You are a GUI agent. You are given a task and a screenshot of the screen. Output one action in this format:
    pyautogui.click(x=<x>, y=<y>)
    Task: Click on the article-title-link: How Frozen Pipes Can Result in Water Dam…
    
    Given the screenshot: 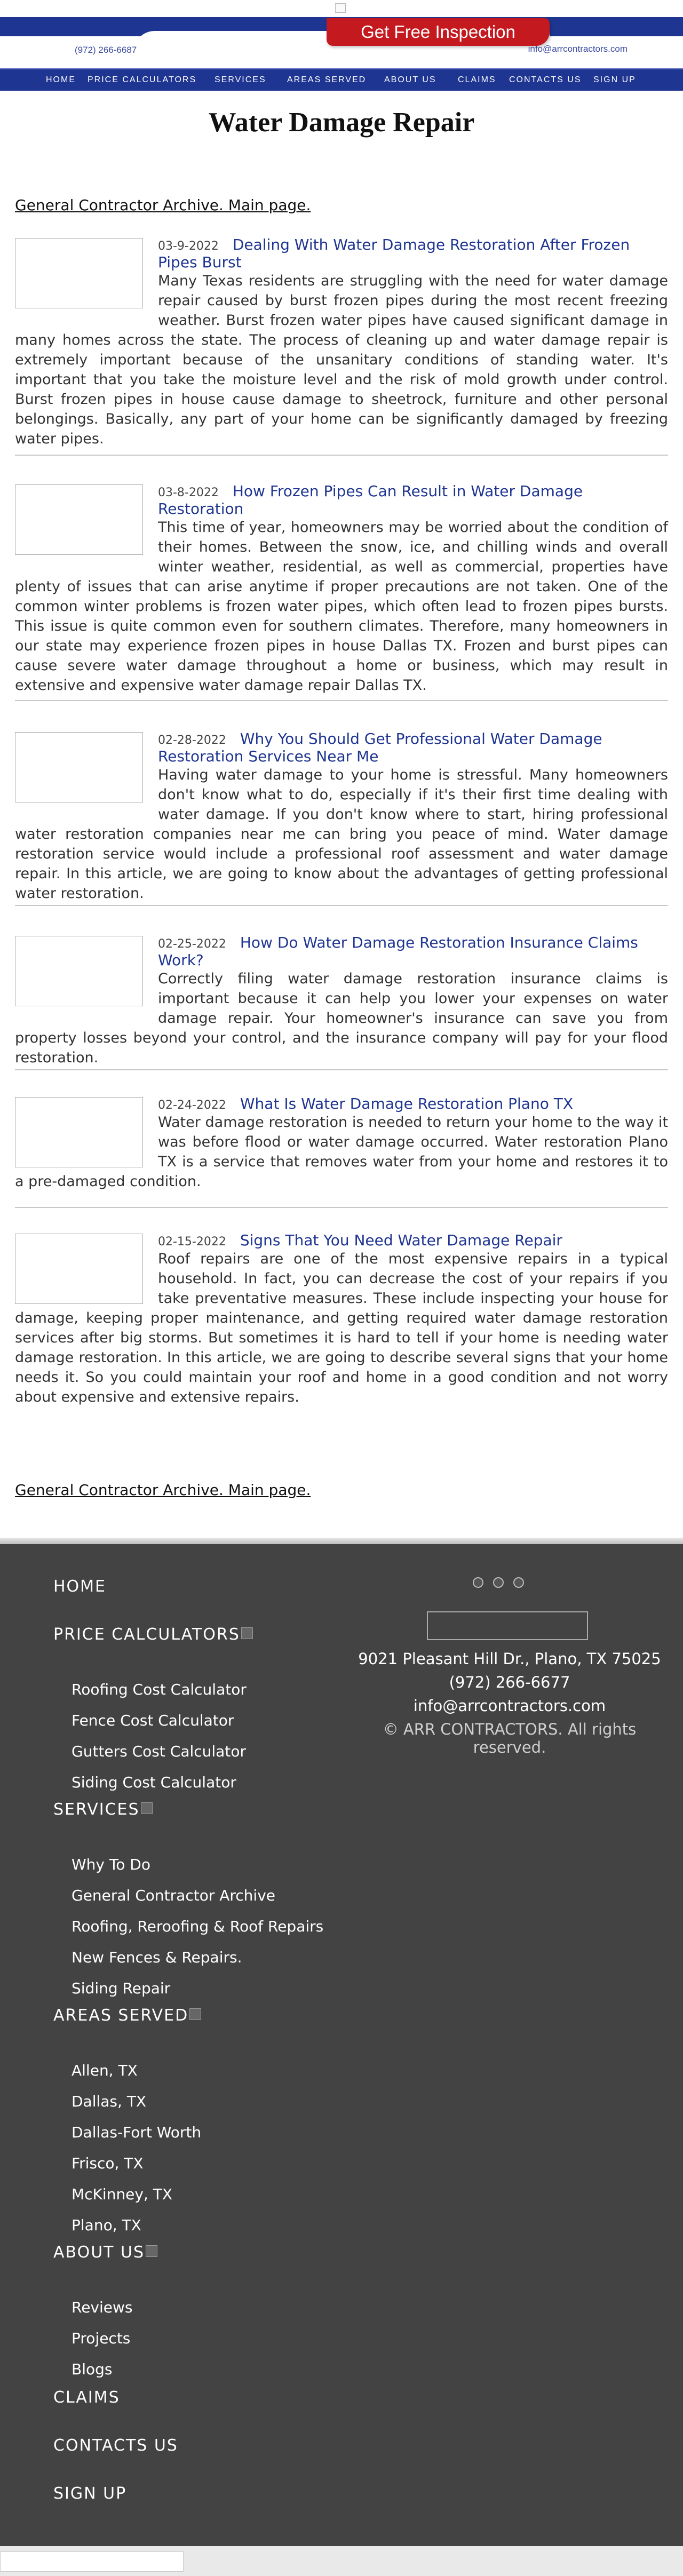 What is the action you would take?
    pyautogui.click(x=370, y=500)
    